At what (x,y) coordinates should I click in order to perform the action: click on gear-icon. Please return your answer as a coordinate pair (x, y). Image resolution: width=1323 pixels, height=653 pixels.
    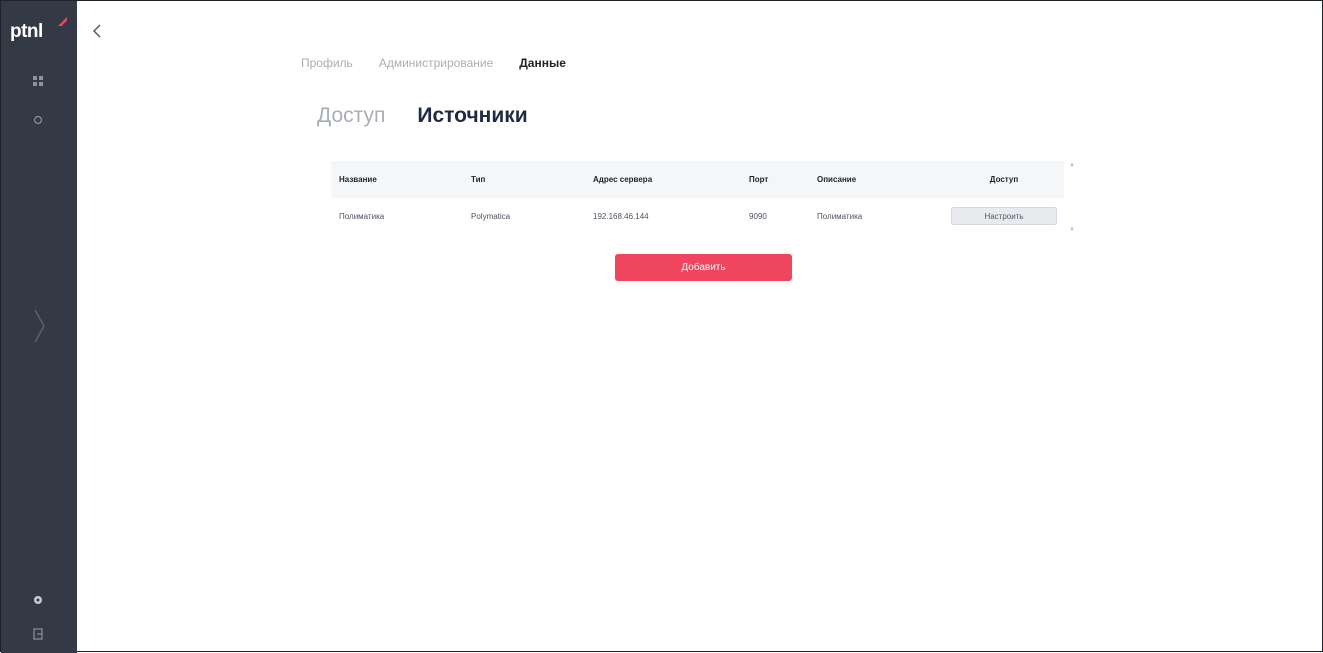
    Looking at the image, I should click on (38, 600).